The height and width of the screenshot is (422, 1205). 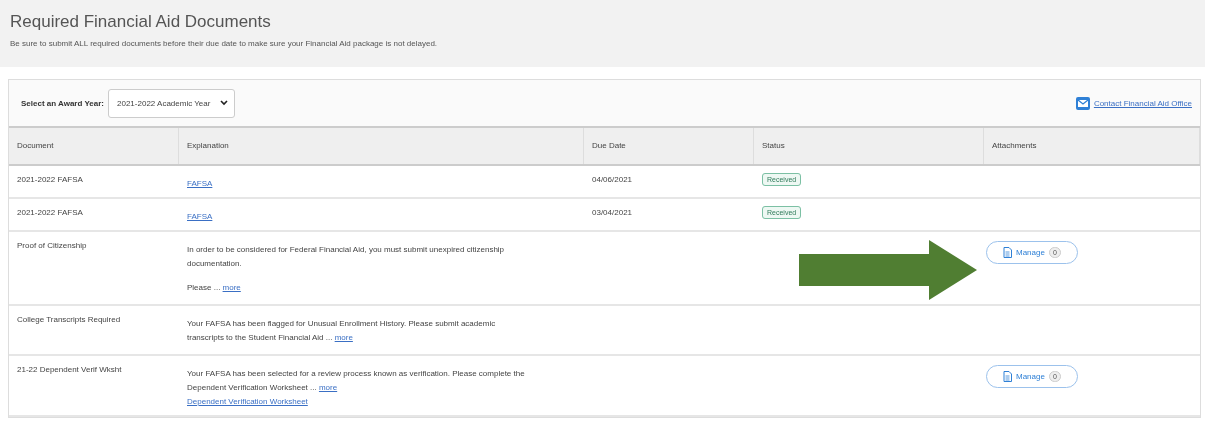 What do you see at coordinates (342, 331) in the screenshot?
I see `explanation-text: Your FAFSA has been flagged for Unusual Enrollment History. Please submit academic transcripts to the Student Financial Aid ... more` at bounding box center [342, 331].